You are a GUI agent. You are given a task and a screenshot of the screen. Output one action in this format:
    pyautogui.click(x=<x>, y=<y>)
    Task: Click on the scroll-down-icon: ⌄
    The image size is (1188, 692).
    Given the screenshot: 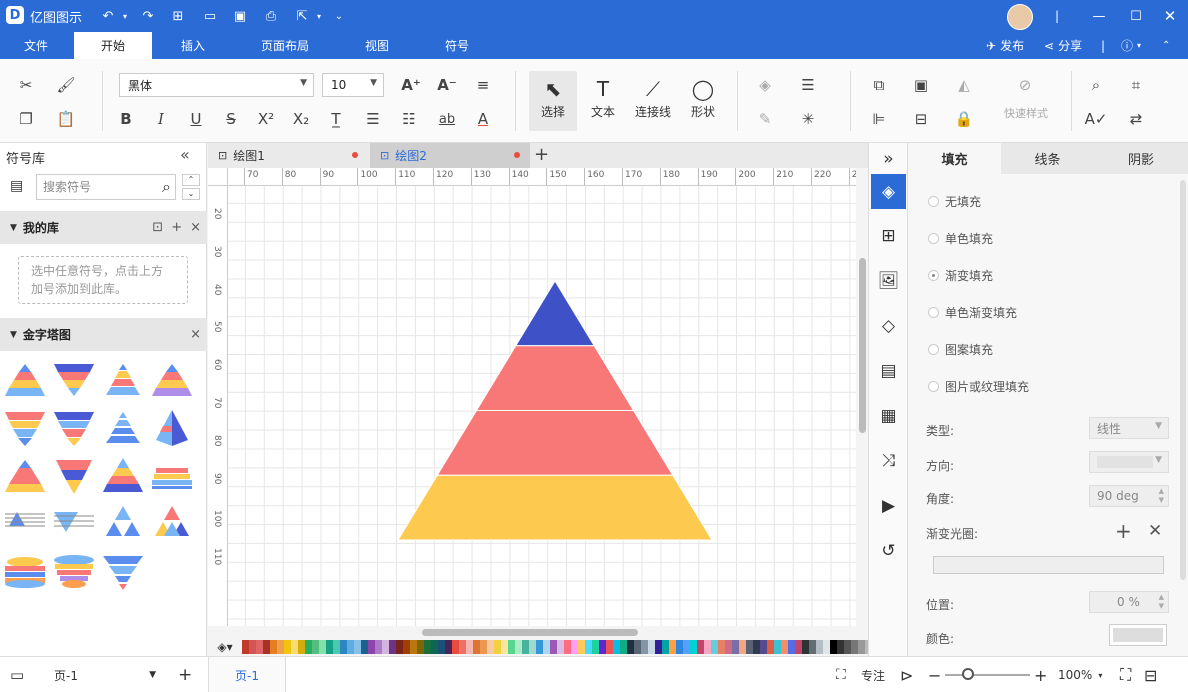 What is the action you would take?
    pyautogui.click(x=191, y=194)
    